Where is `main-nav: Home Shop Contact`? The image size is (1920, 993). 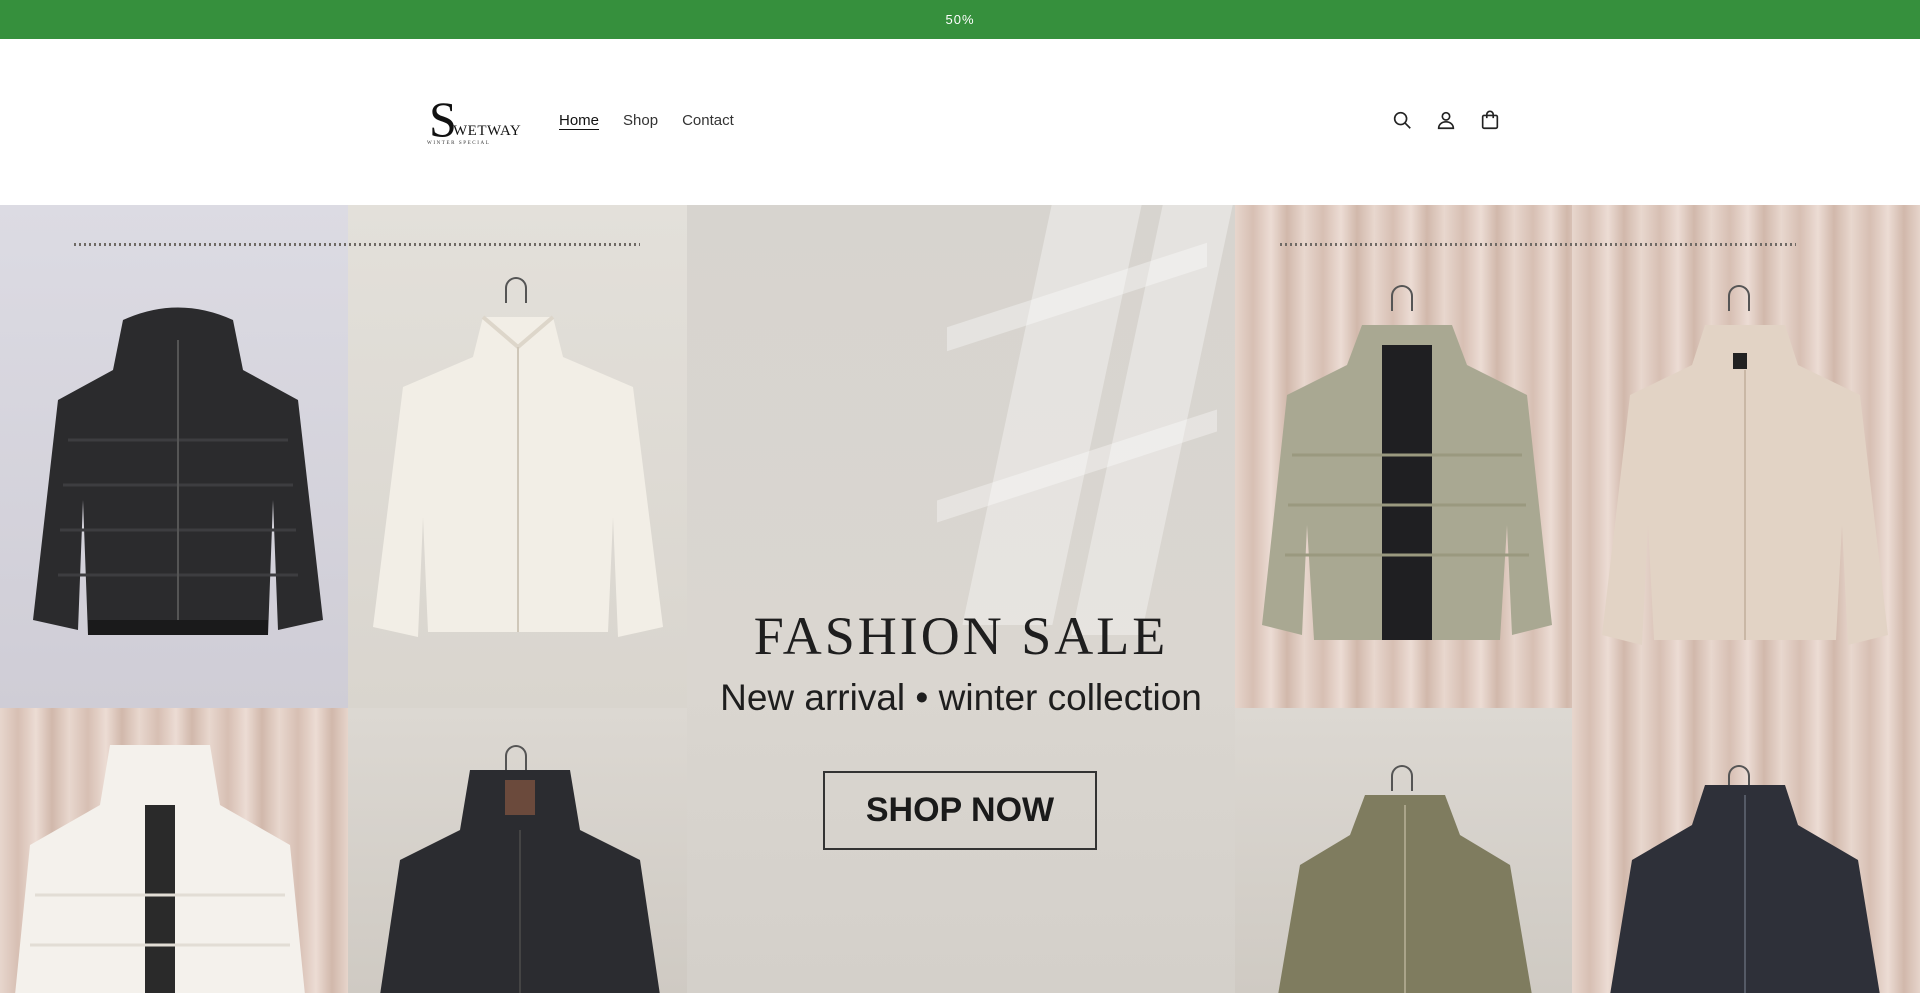
main-nav: Home Shop Contact is located at coordinates (646, 121).